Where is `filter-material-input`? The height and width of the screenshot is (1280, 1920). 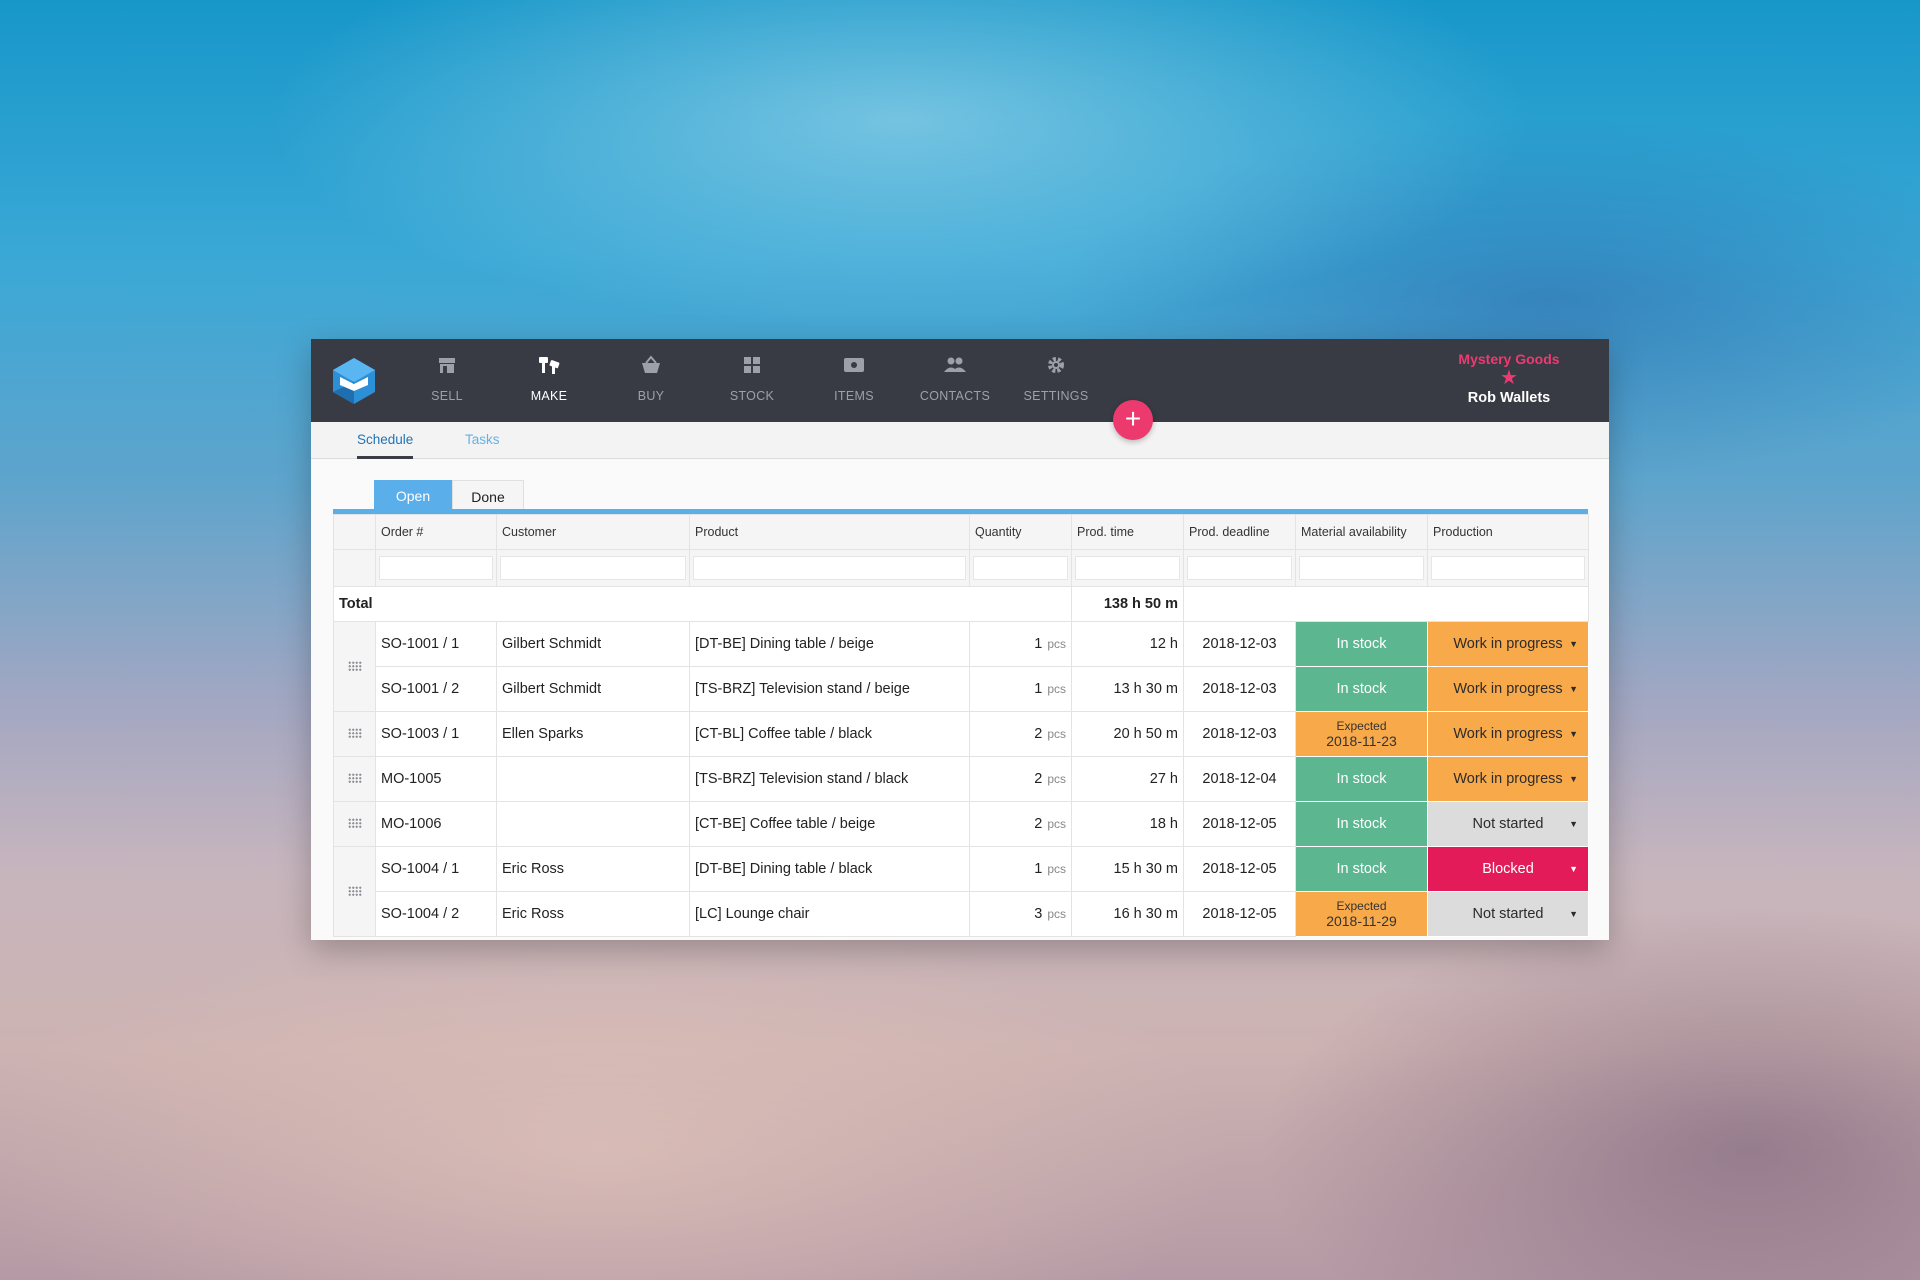
filter-material-input is located at coordinates (1361, 568).